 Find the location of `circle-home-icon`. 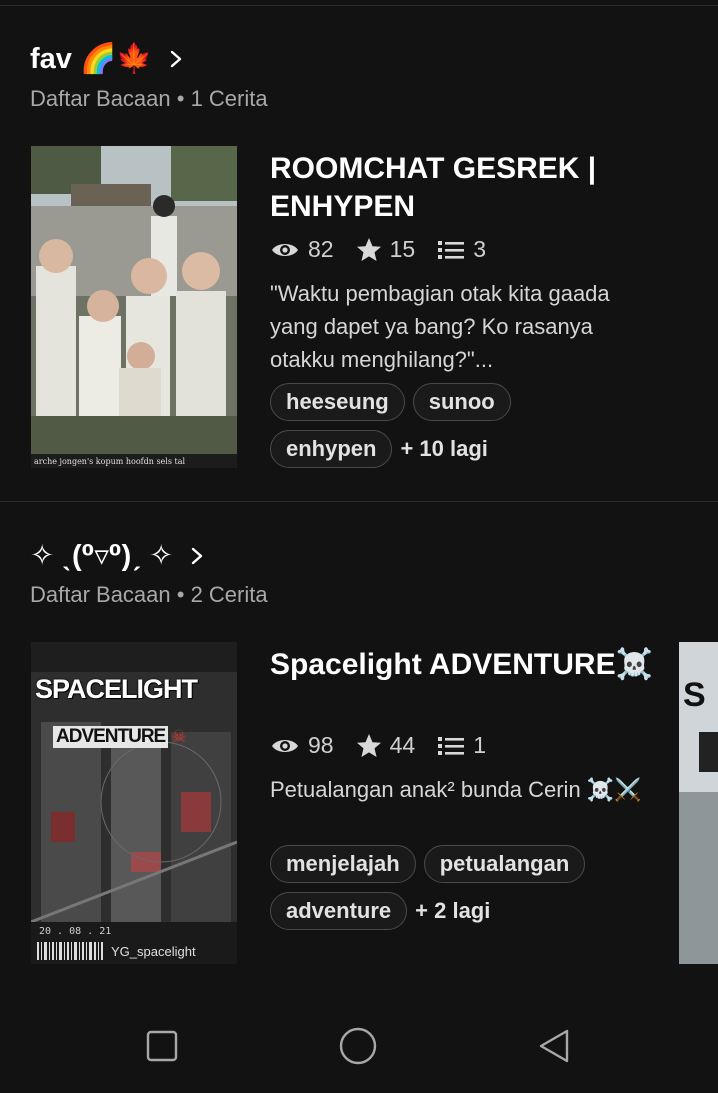

circle-home-icon is located at coordinates (358, 1046).